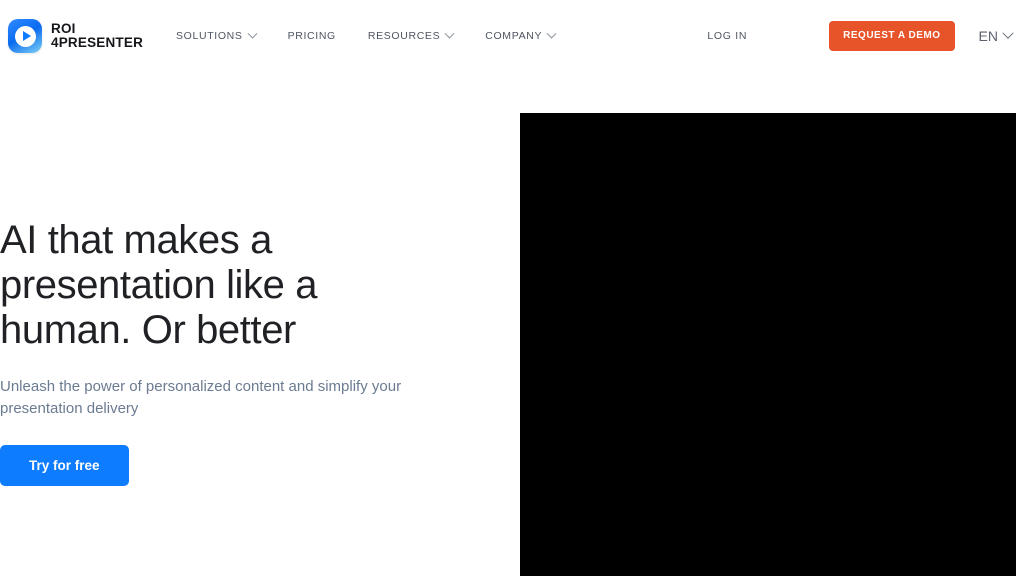  What do you see at coordinates (97, 42) in the screenshot?
I see `brand-line-2: 4PRESENTER` at bounding box center [97, 42].